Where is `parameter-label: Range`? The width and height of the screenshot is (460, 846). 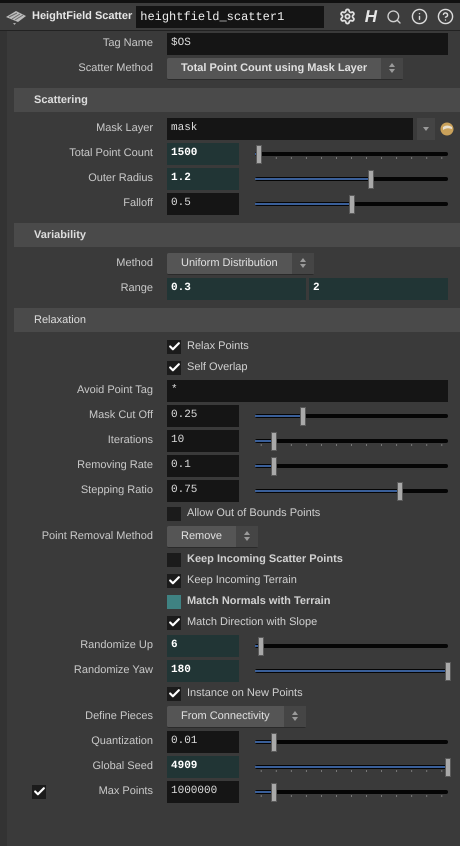 parameter-label: Range is located at coordinates (136, 288).